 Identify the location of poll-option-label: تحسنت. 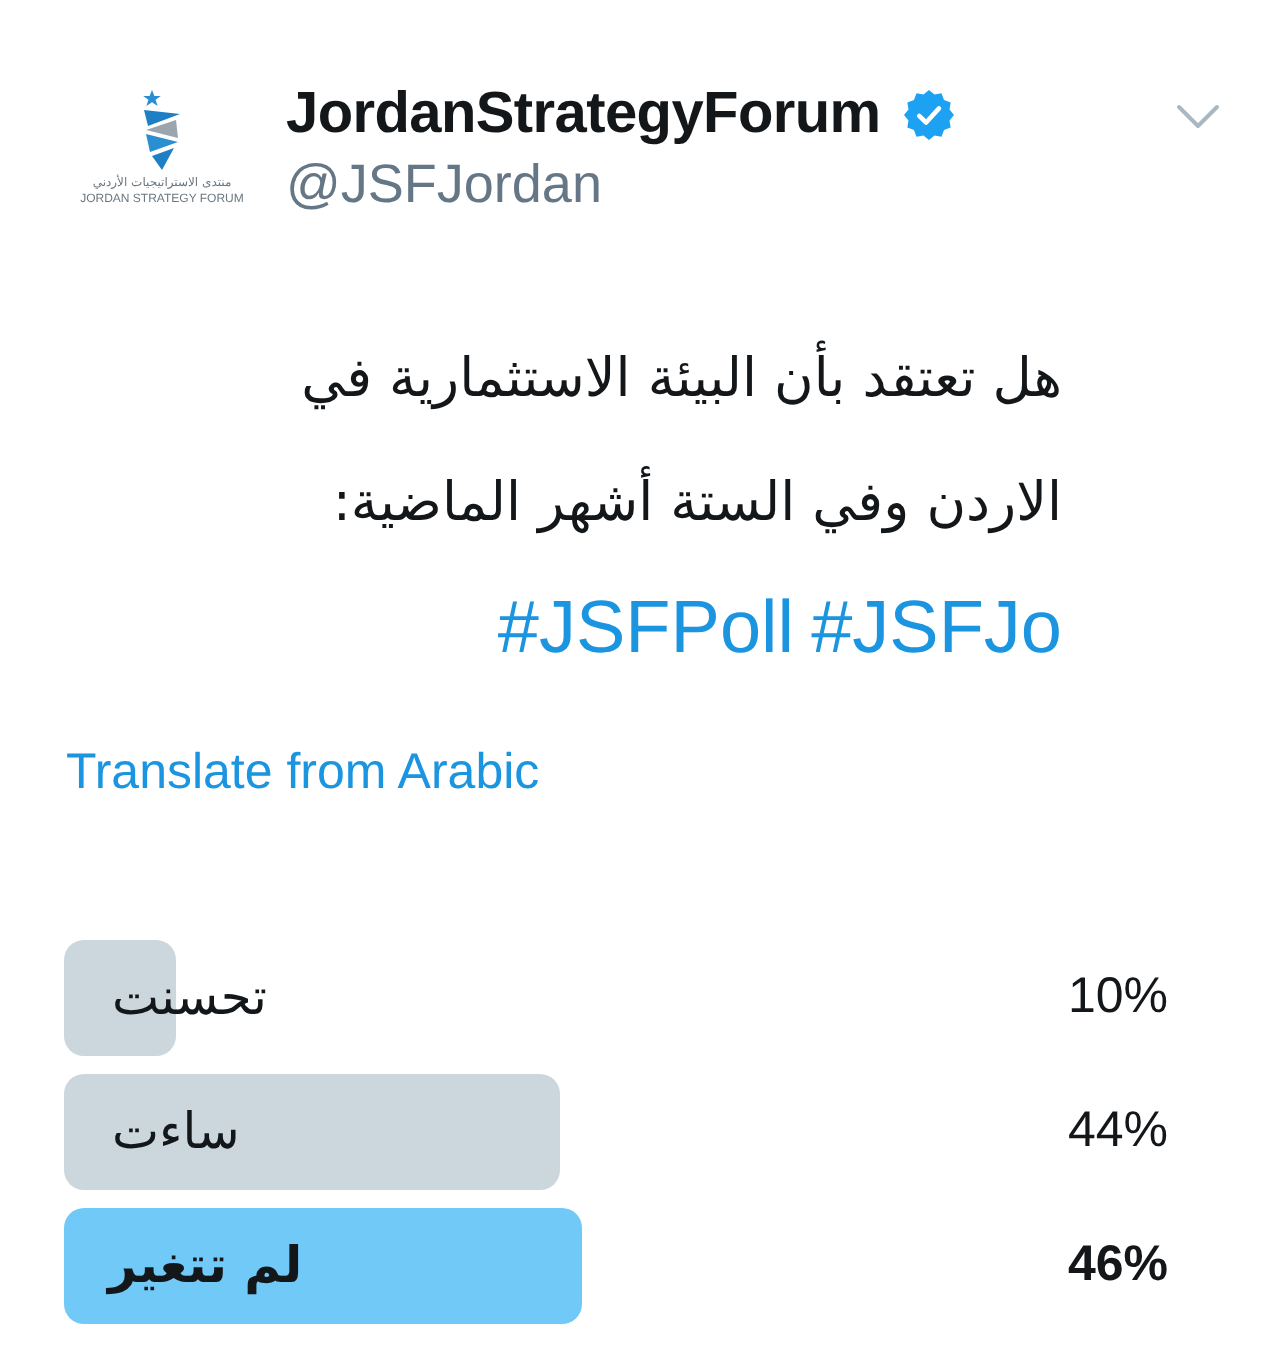
(189, 998).